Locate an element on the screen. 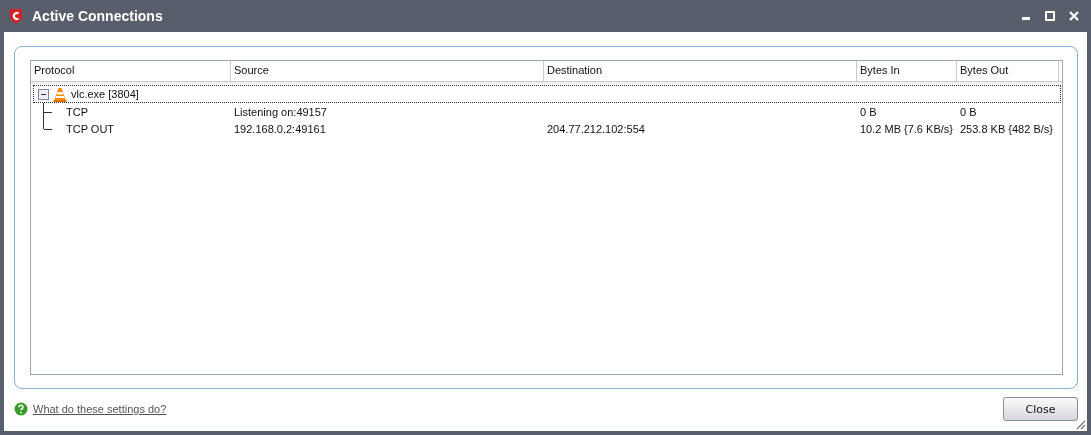 The width and height of the screenshot is (1091, 435). protocol-cell: TCP is located at coordinates (77, 111).